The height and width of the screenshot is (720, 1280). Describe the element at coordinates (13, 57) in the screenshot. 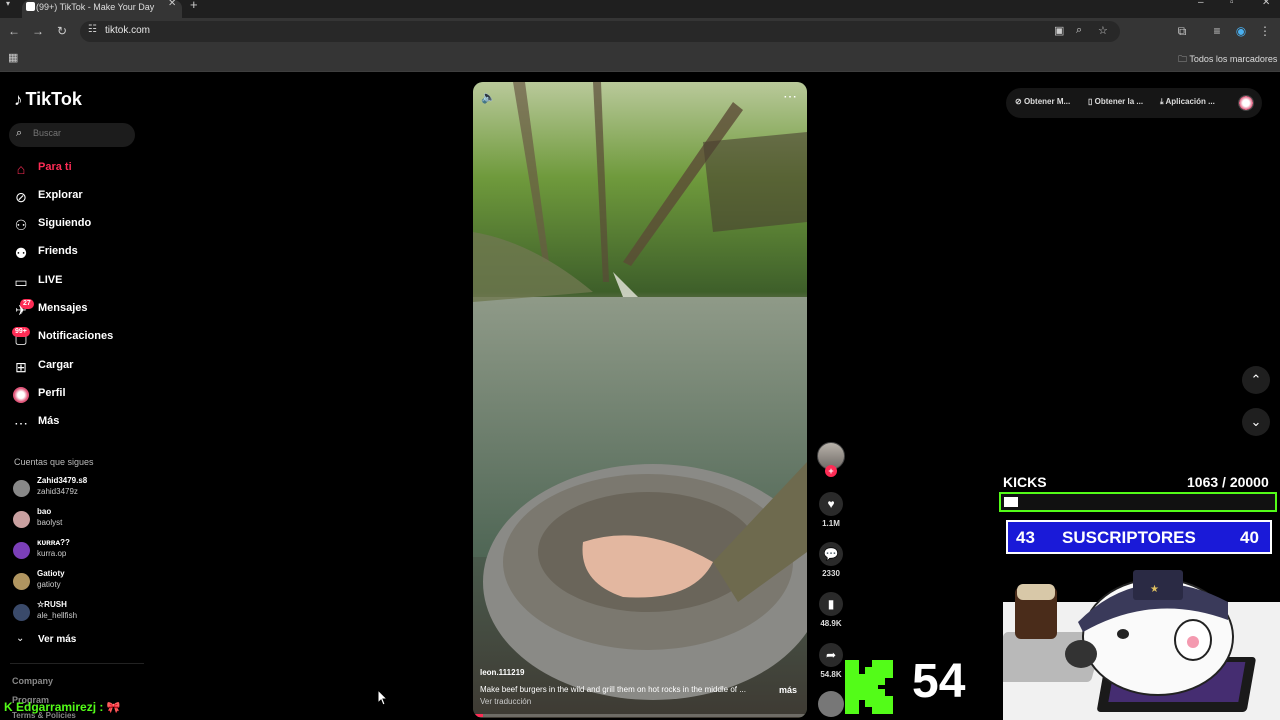

I see `apps-grid-icon: ▦` at that location.